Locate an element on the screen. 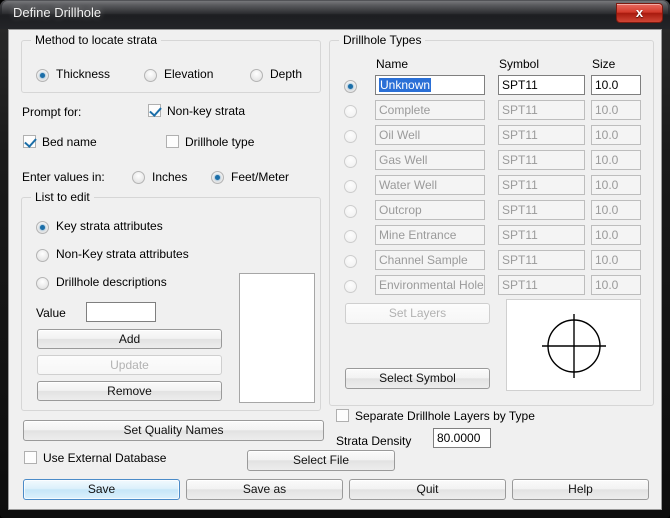 This screenshot has height=518, width=670. size-input-3: 10.0 is located at coordinates (616, 160).